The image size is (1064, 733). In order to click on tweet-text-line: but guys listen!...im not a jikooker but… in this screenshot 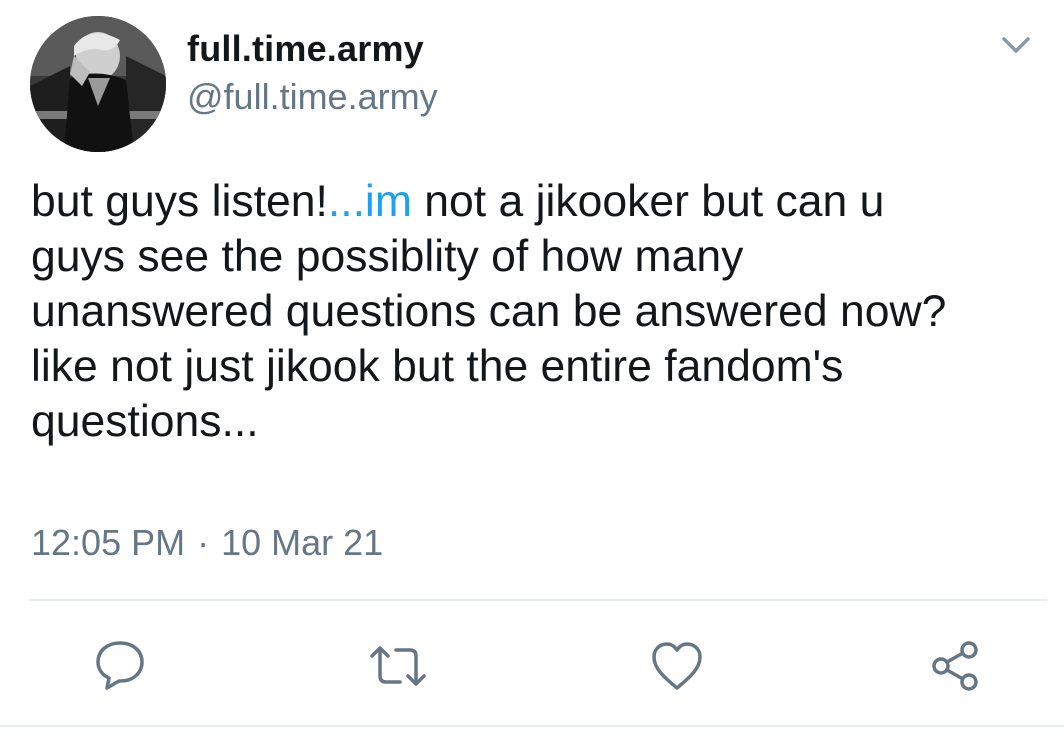, I will do `click(531, 201)`.